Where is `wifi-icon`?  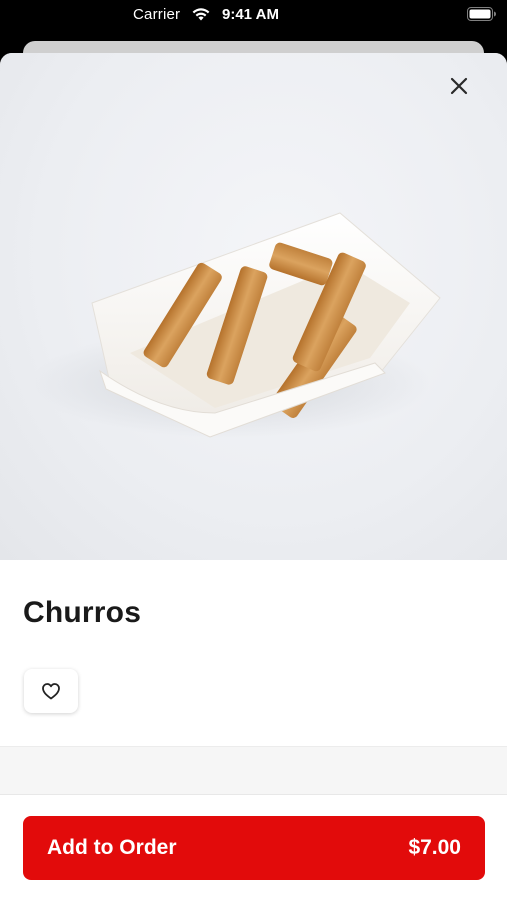
wifi-icon is located at coordinates (201, 14).